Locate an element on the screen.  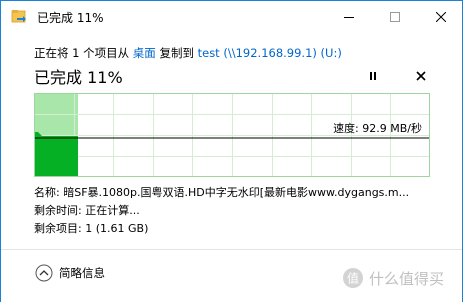
fewer-details-toggle: 简略信息 is located at coordinates (70, 273).